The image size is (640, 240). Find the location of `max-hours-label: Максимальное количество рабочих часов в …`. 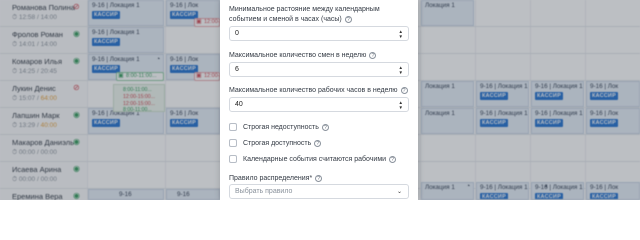

max-hours-label: Максимальное количество рабочих часов в … is located at coordinates (318, 91).